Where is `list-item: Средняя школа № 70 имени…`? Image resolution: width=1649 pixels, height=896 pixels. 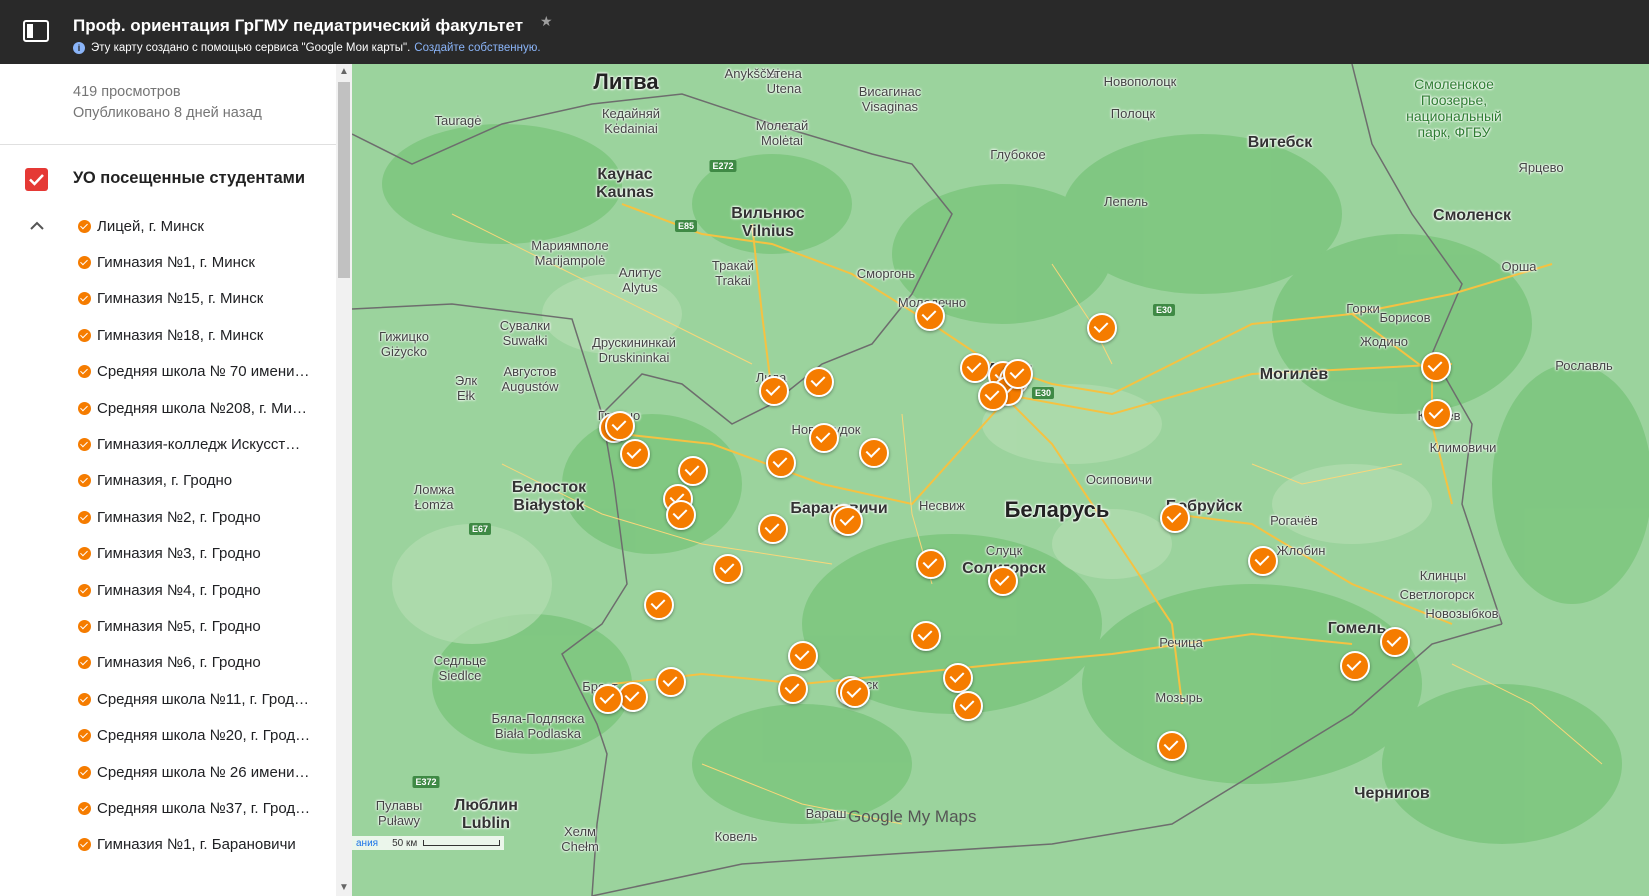 list-item: Средняя школа № 70 имени… is located at coordinates (193, 372).